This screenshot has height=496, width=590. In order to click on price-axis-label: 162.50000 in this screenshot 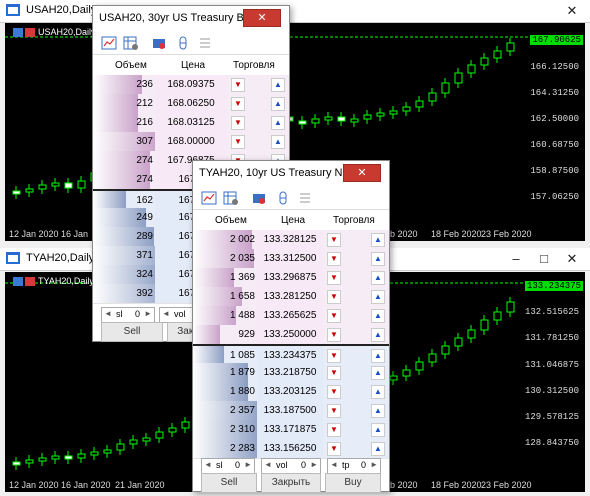, I will do `click(554, 119)`.